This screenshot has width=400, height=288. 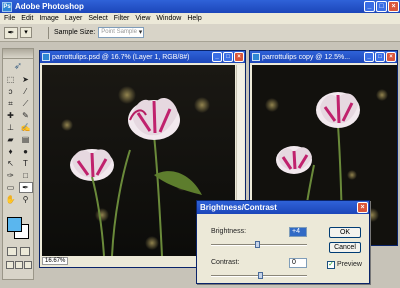 I want to click on options-bar: ✒ ▾ Sample Size: Point Sample, so click(x=200, y=33).